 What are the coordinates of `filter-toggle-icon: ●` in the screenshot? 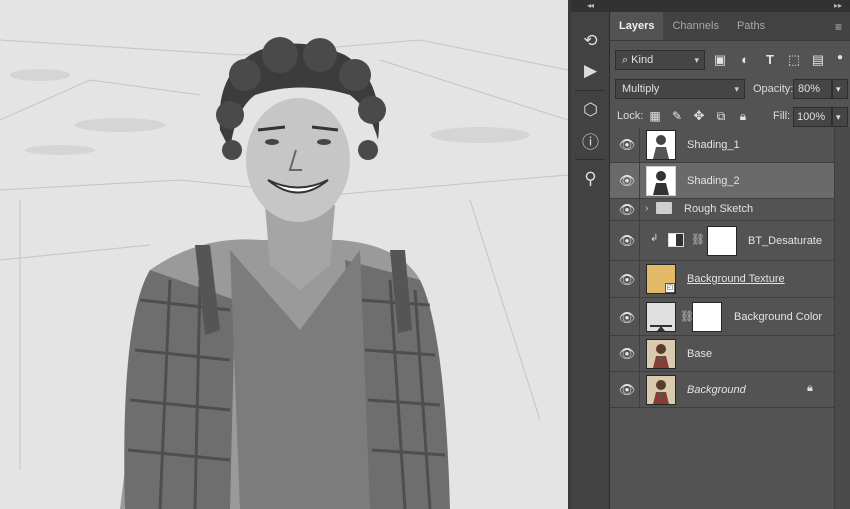 It's located at (840, 58).